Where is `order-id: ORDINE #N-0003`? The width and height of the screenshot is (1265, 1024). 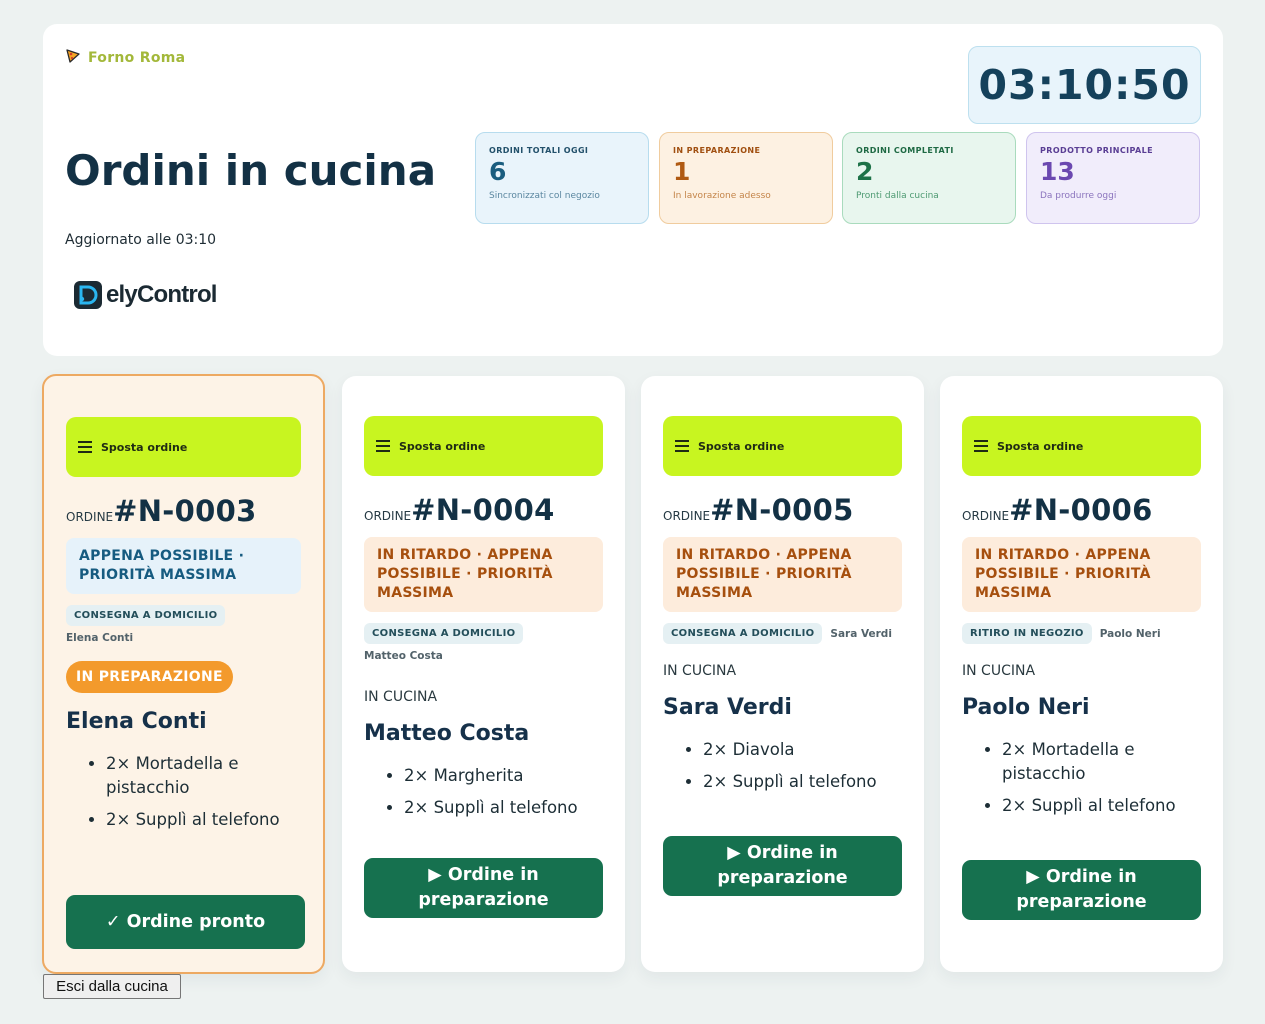 order-id: ORDINE #N-0003 is located at coordinates (183, 511).